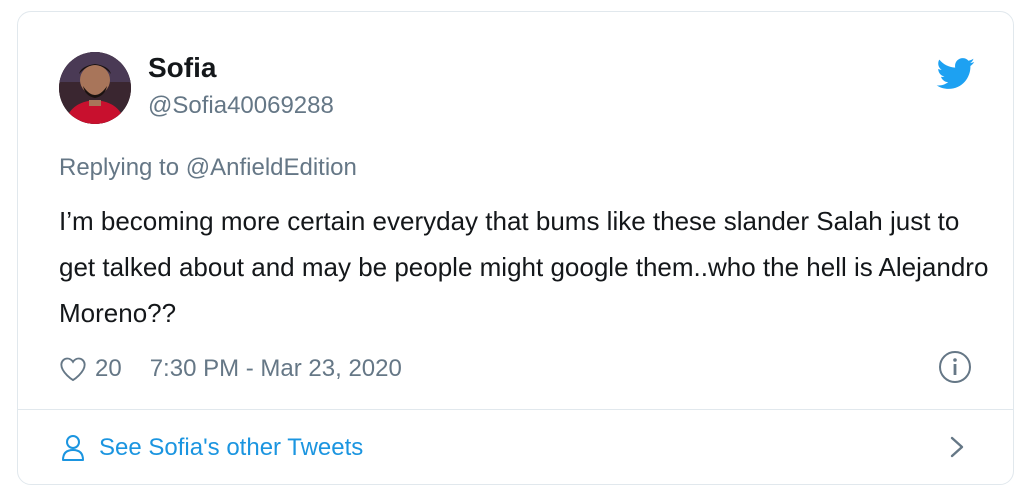 Image resolution: width=1032 pixels, height=498 pixels. What do you see at coordinates (73, 448) in the screenshot?
I see `person-icon` at bounding box center [73, 448].